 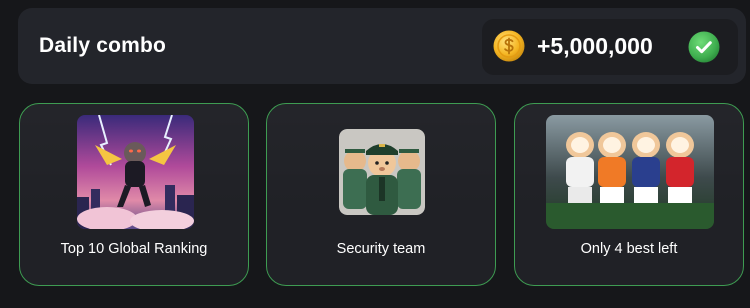 What do you see at coordinates (704, 47) in the screenshot?
I see `check-circle-icon` at bounding box center [704, 47].